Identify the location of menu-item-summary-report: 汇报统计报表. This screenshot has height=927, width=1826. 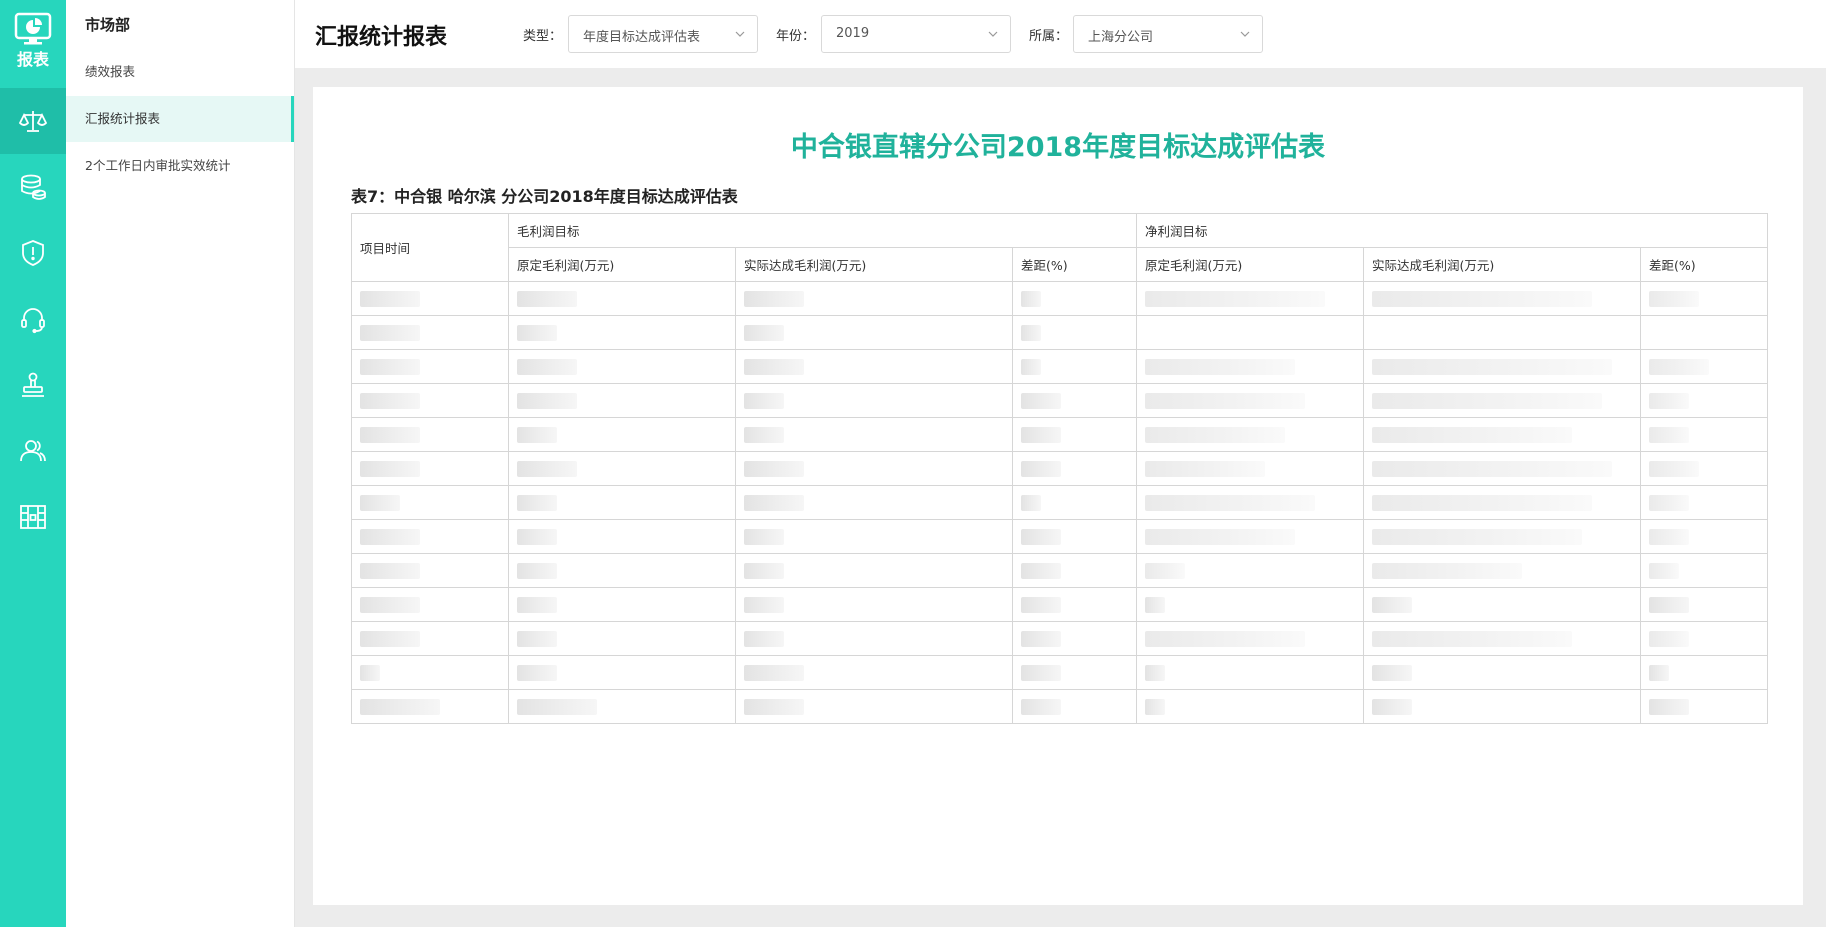
(180, 119).